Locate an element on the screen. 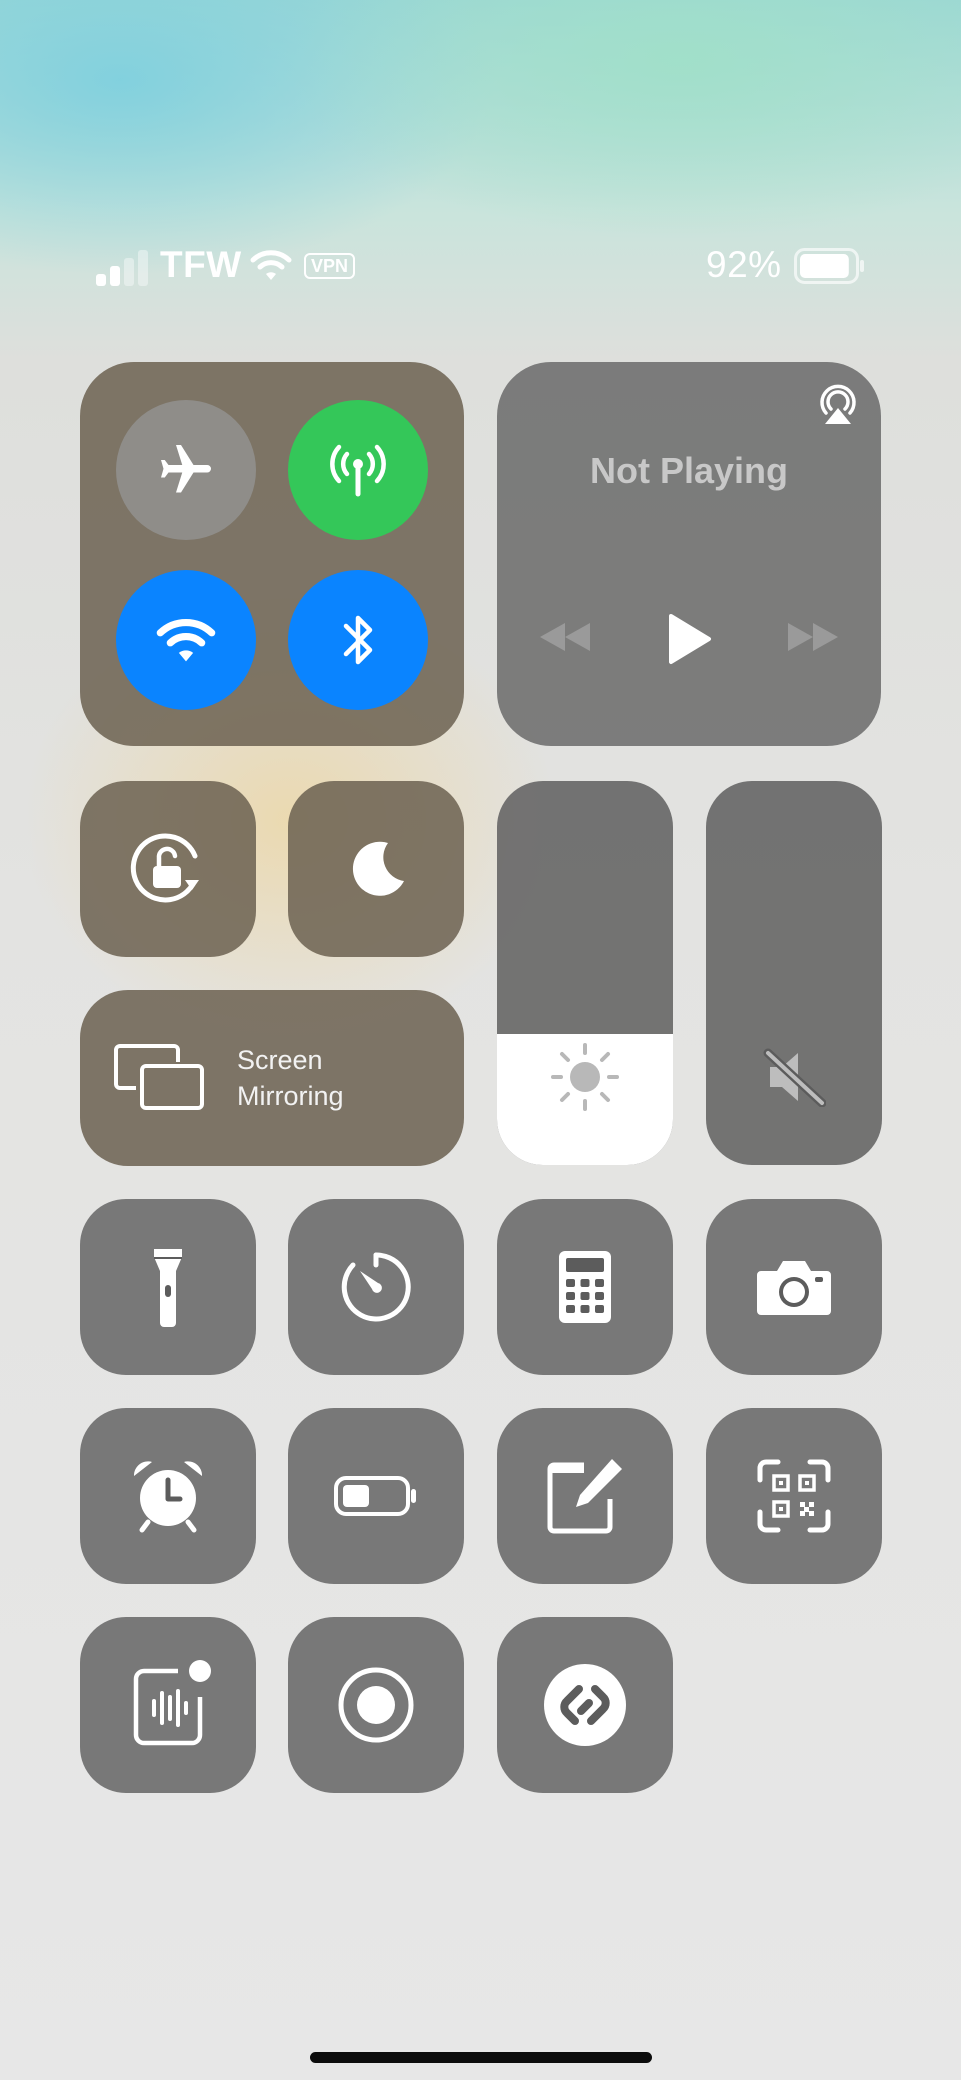 Image resolution: width=961 pixels, height=2080 pixels. volume-slider is located at coordinates (794, 973).